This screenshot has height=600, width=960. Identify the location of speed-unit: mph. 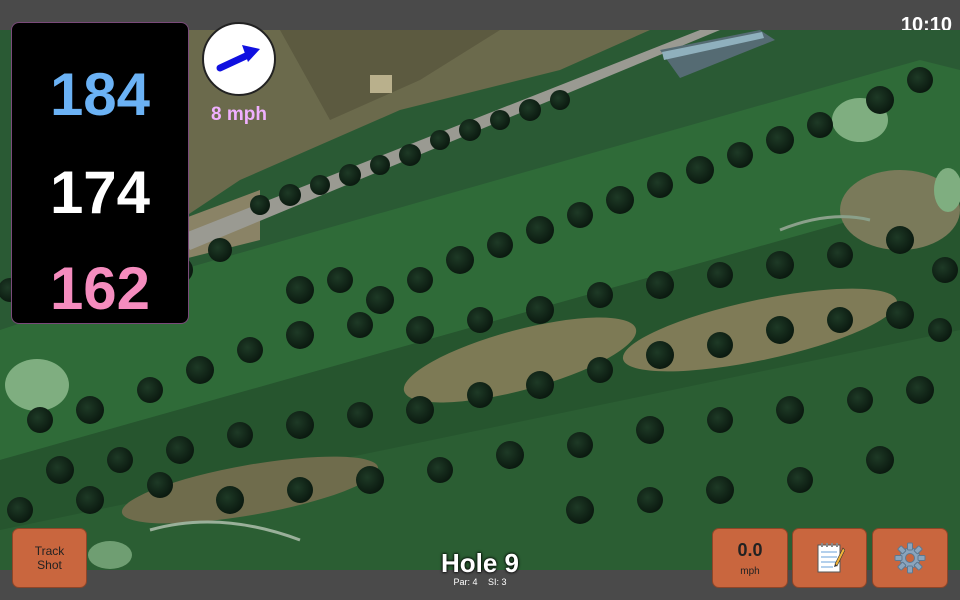
(750, 571).